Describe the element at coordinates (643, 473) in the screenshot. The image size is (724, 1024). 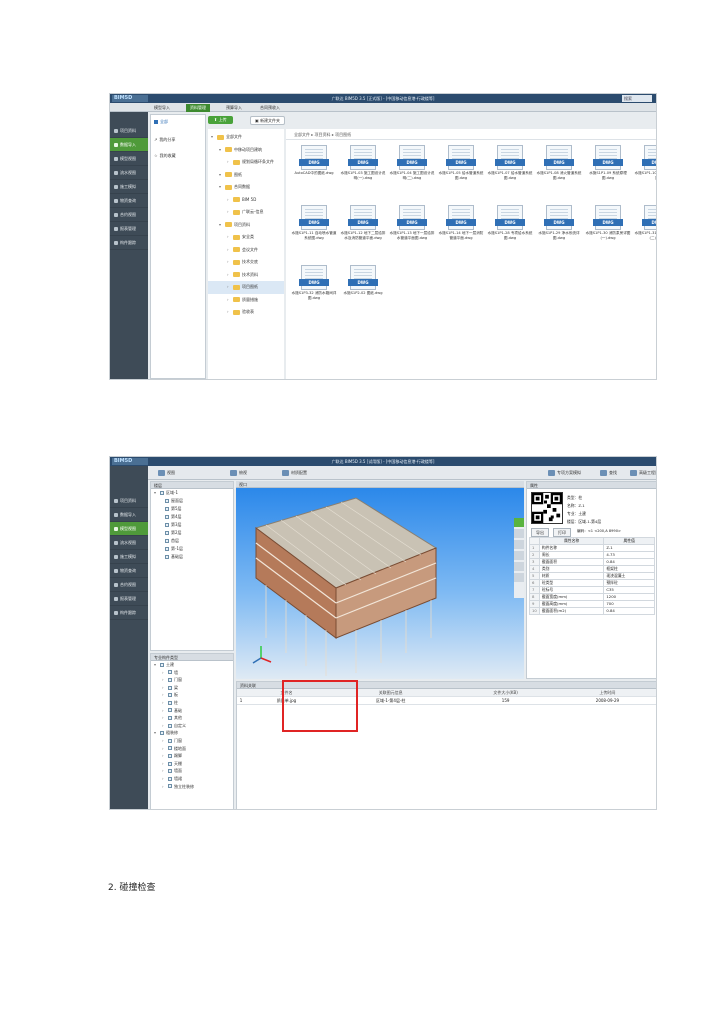
I see `toolbar-quantity: 高级工程量` at that location.